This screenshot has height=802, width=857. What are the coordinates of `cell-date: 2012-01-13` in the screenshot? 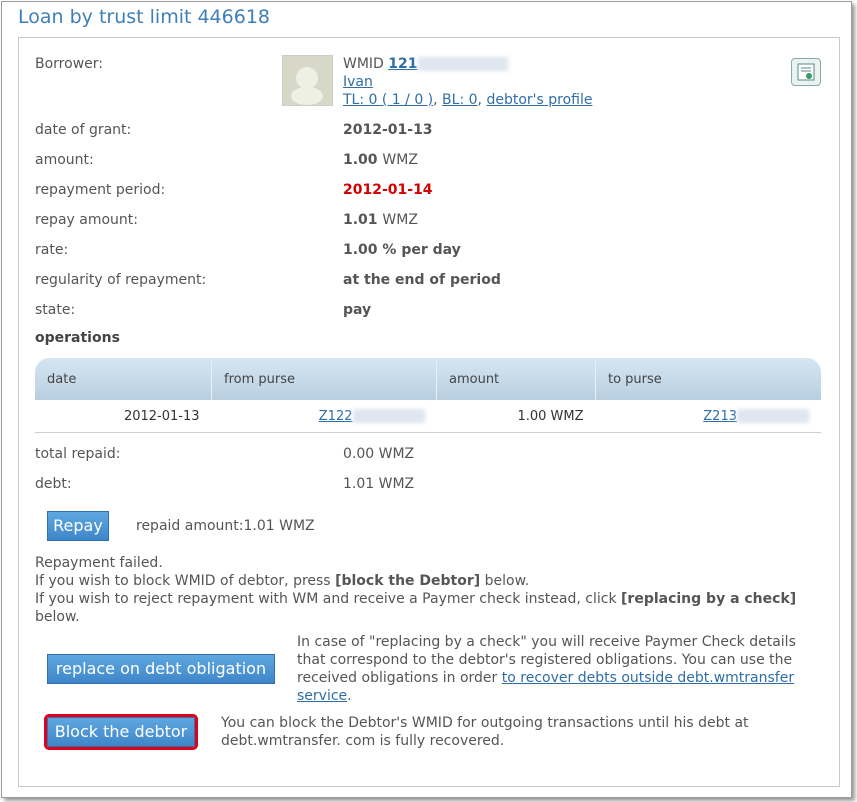 It's located at (123, 416).